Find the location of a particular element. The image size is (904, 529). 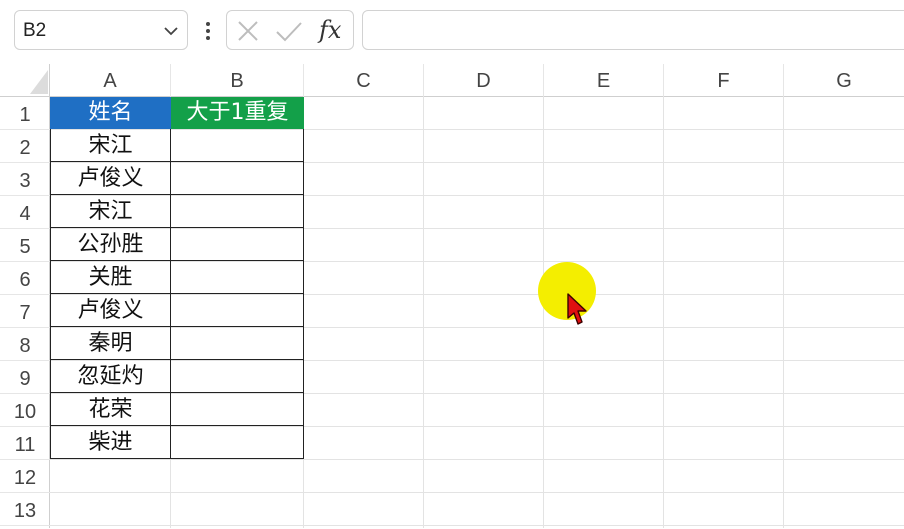

row-header-13: 13 is located at coordinates (25, 509).